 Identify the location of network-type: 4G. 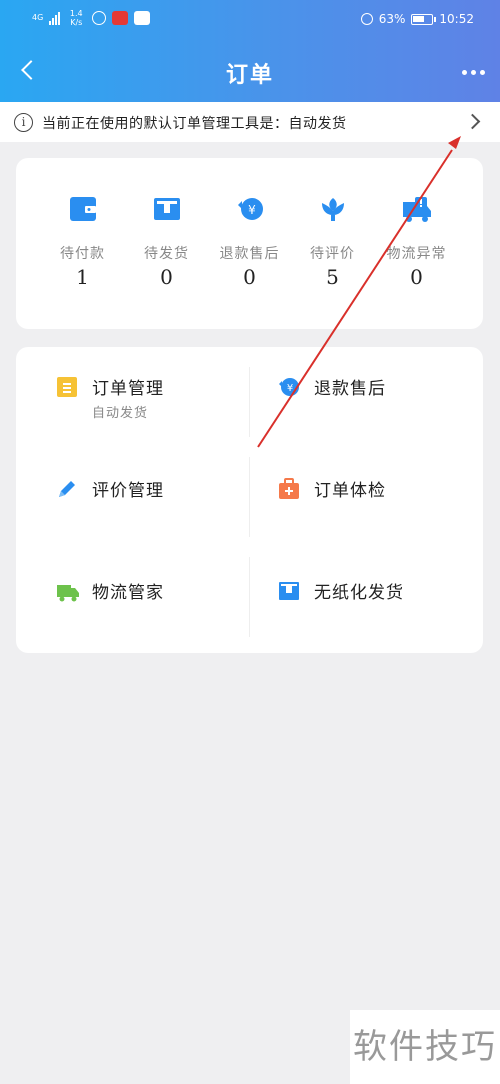
(37, 18).